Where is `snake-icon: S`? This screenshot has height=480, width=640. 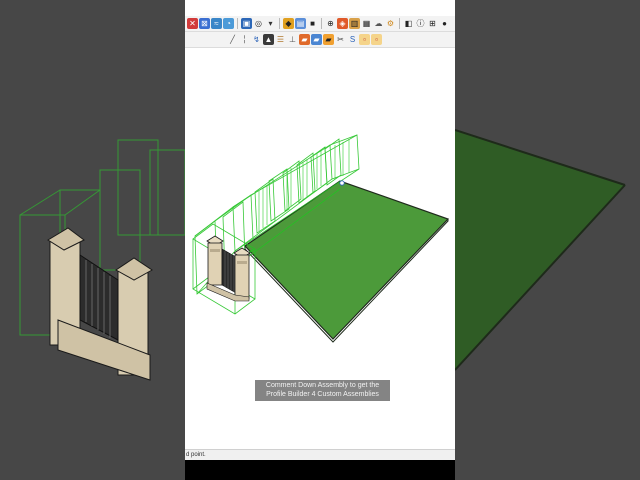
snake-icon: S is located at coordinates (352, 39).